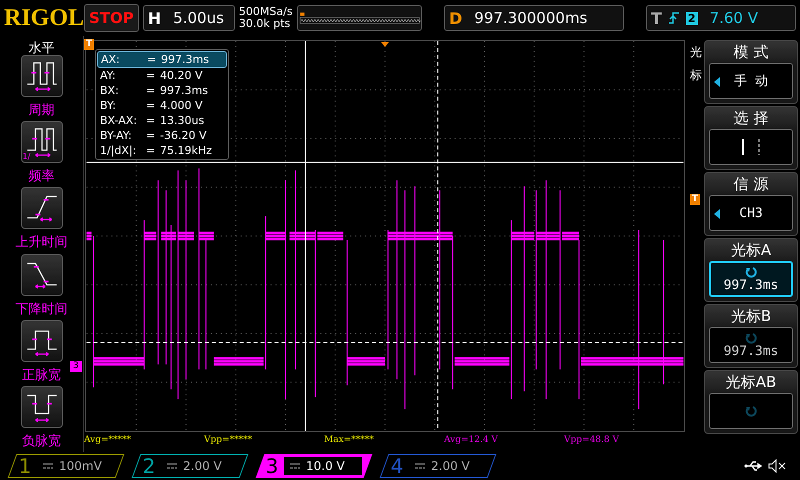 The width and height of the screenshot is (800, 480). What do you see at coordinates (305, 236) in the screenshot?
I see `cursor-a-line` at bounding box center [305, 236].